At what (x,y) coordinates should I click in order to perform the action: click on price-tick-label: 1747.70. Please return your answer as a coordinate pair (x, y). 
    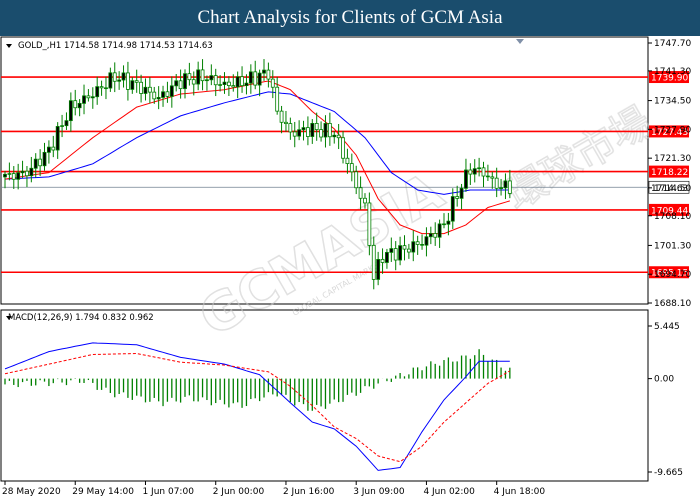
    Looking at the image, I should click on (672, 44).